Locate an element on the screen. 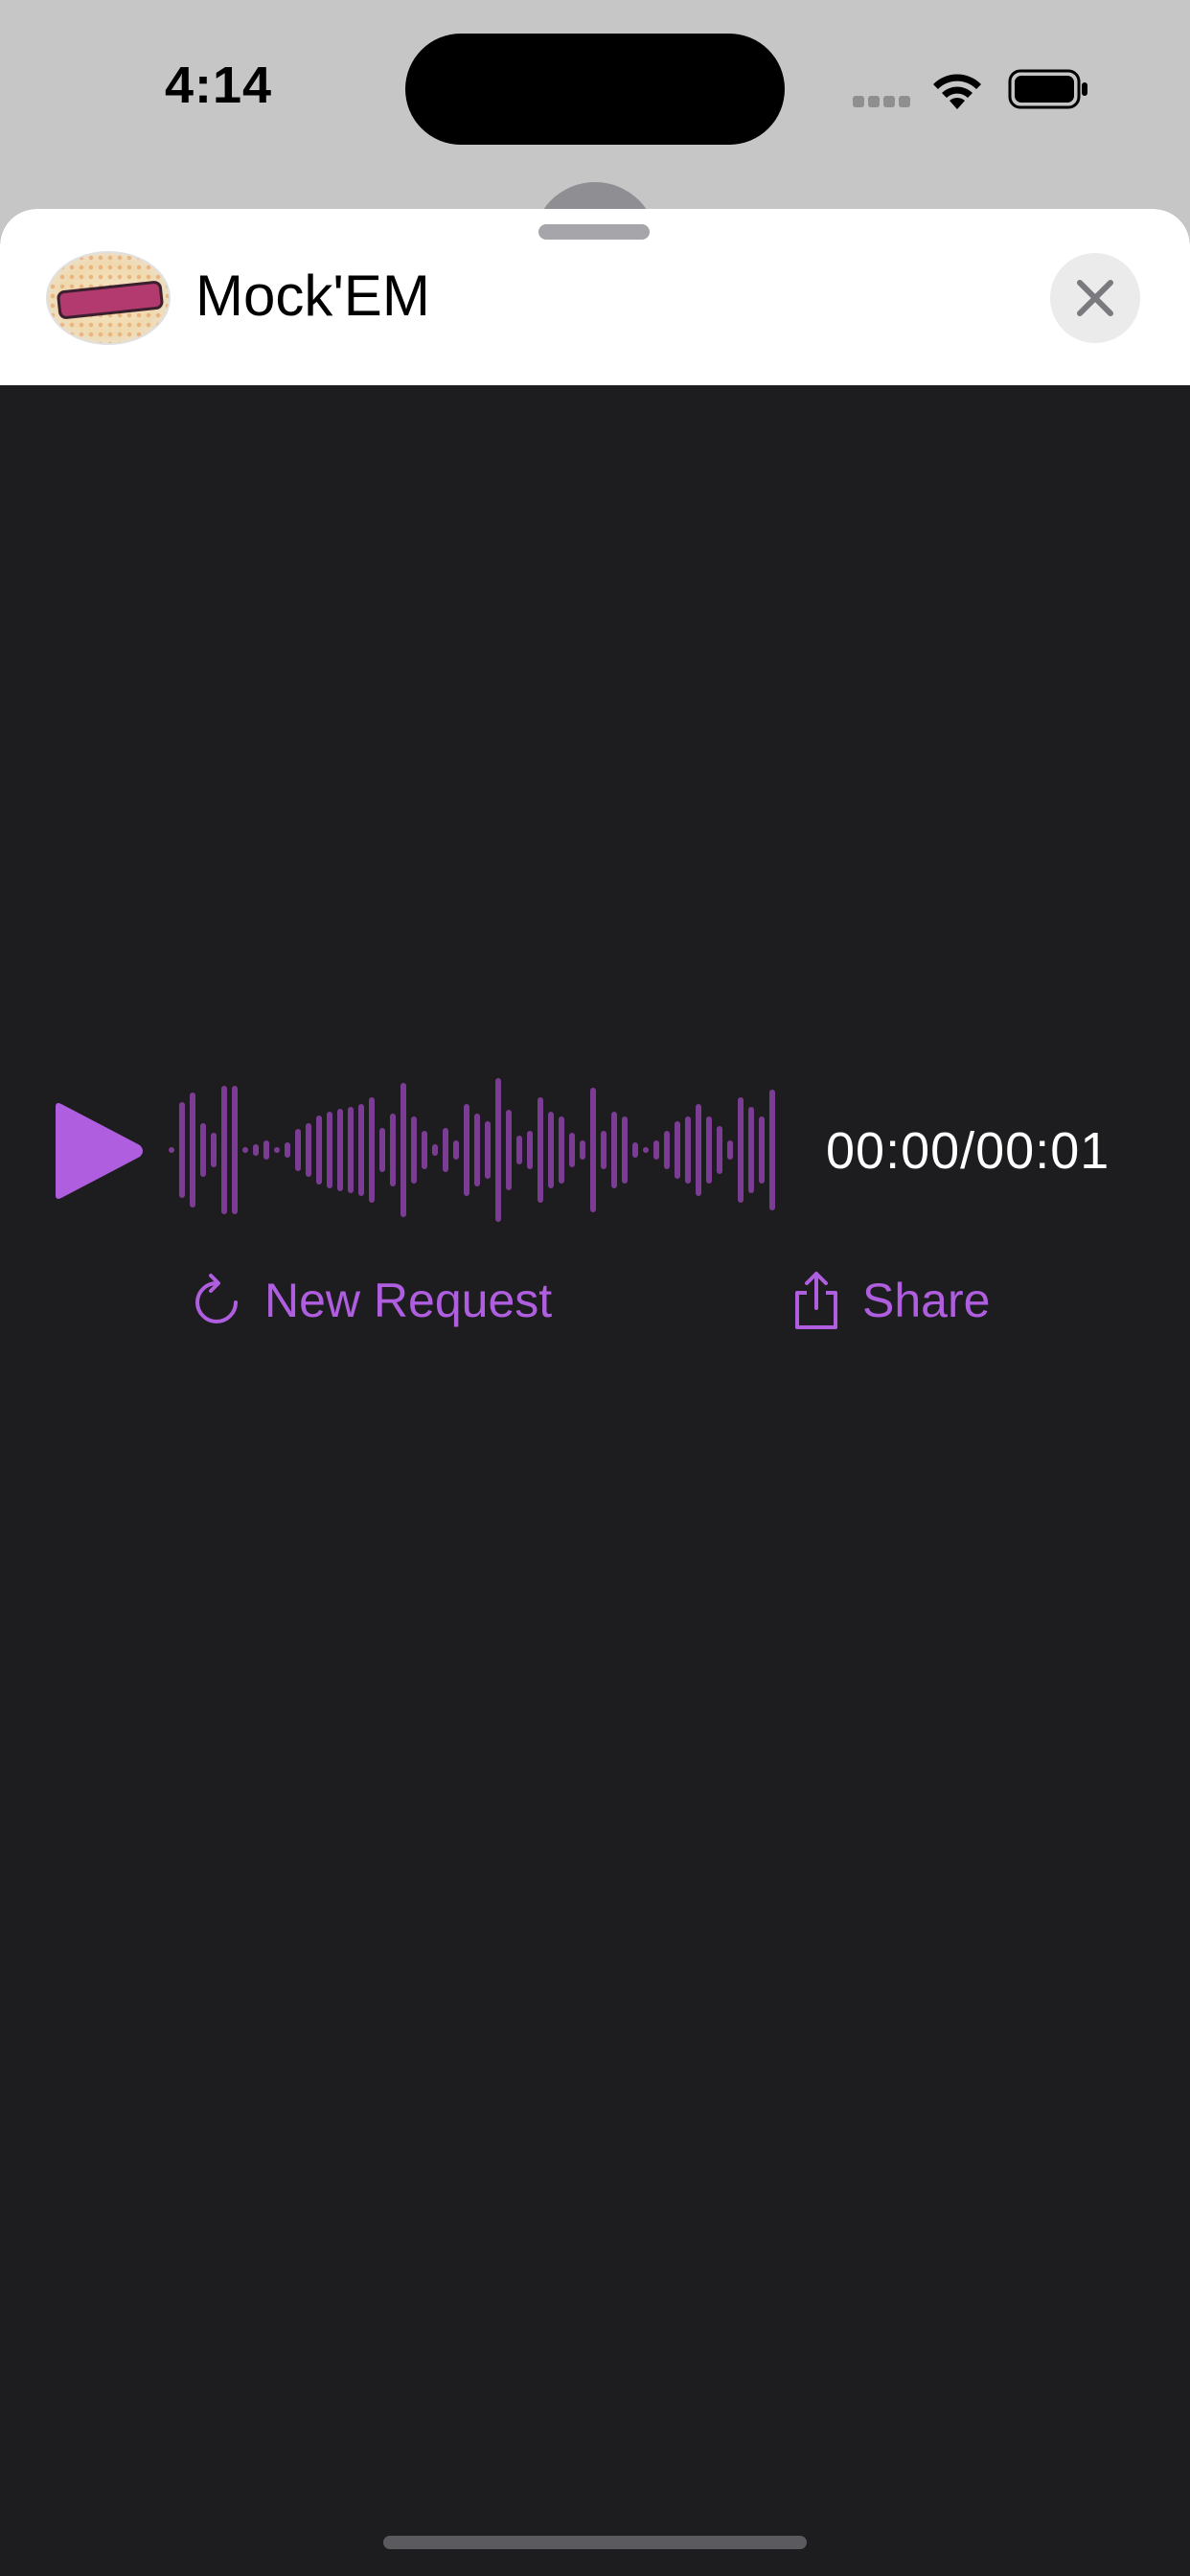 This screenshot has width=1190, height=2576. audio-waveform is located at coordinates (472, 1150).